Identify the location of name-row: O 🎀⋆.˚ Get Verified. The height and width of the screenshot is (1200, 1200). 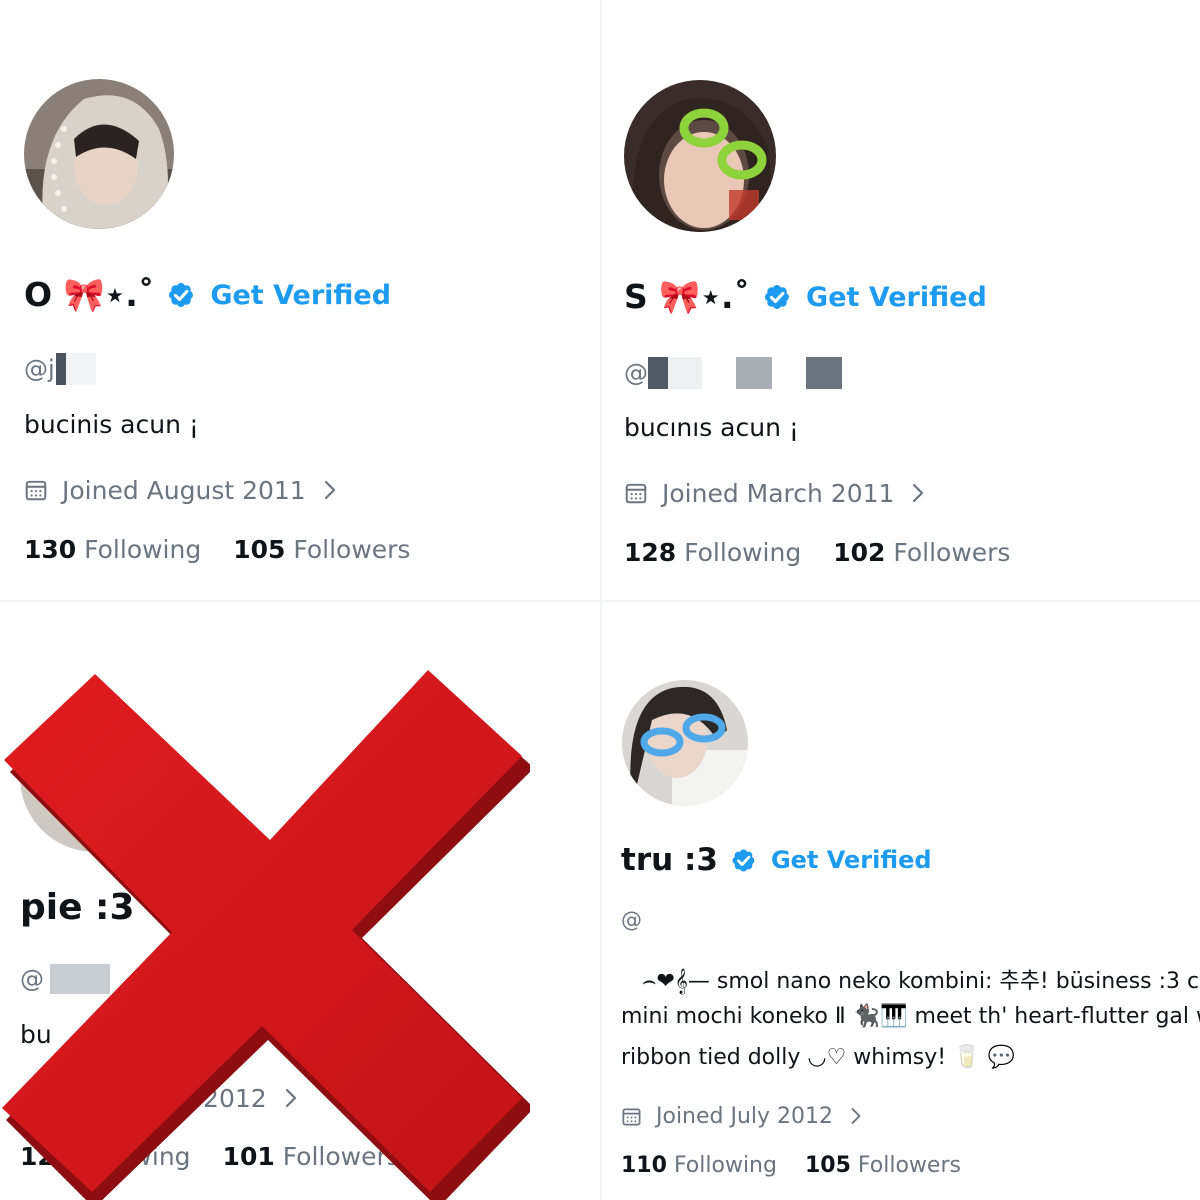
(207, 295).